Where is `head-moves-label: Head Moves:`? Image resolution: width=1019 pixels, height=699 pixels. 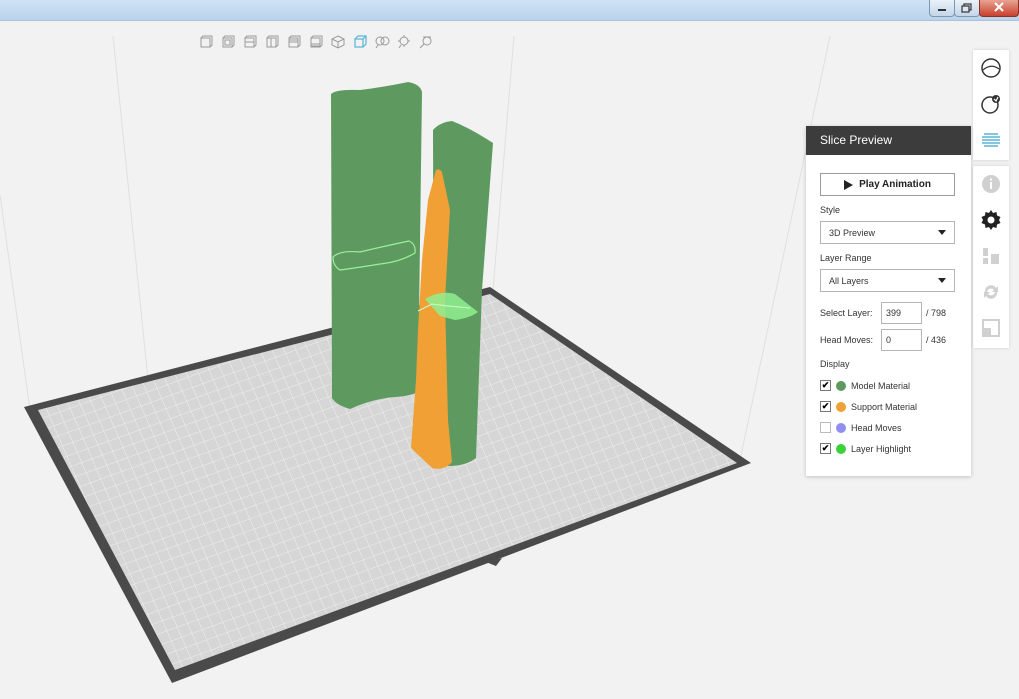 head-moves-label: Head Moves: is located at coordinates (847, 340).